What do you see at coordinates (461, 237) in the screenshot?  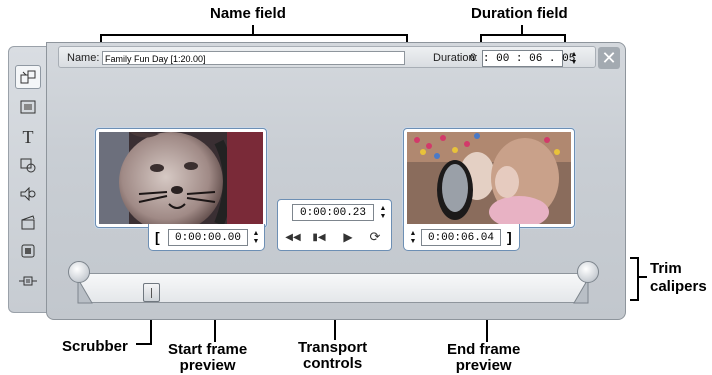 I see `end-time-field: 0:00:06.04` at bounding box center [461, 237].